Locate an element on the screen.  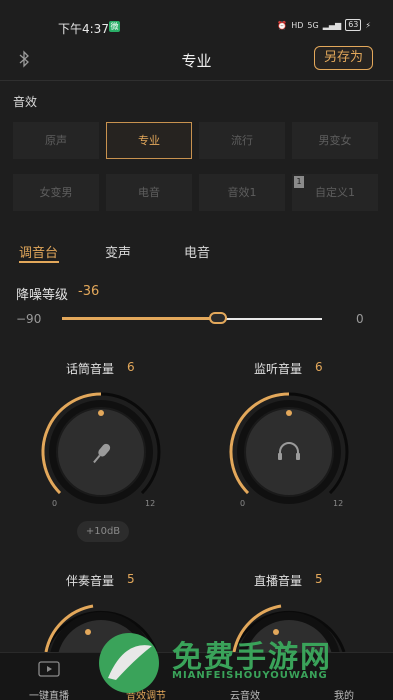
knob-live-value: 5 is located at coordinates (319, 579).